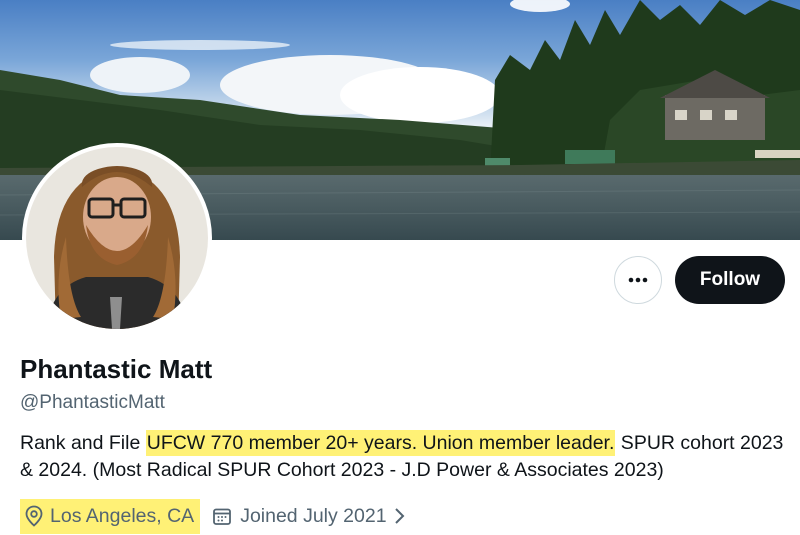  I want to click on join-date: Joined July 2021, so click(308, 516).